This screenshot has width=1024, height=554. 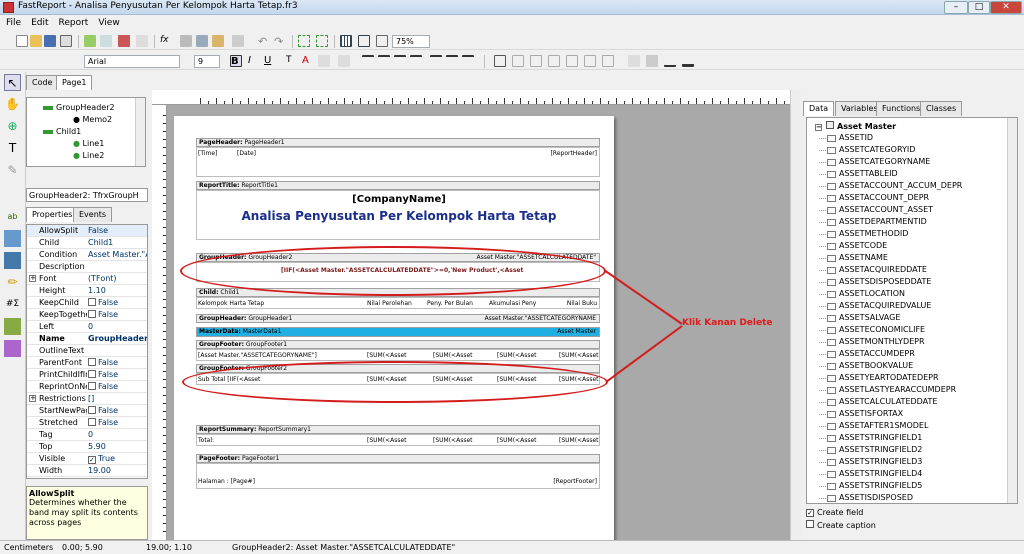 What do you see at coordinates (863, 233) in the screenshot?
I see `field-item: ASSETMETHODID` at bounding box center [863, 233].